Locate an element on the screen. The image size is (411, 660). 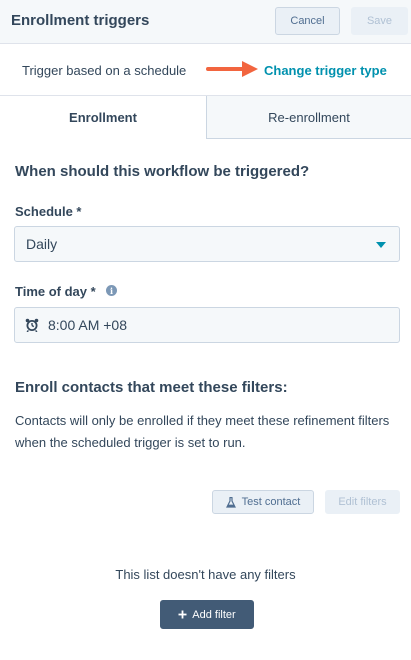
caret-down-icon is located at coordinates (381, 245).